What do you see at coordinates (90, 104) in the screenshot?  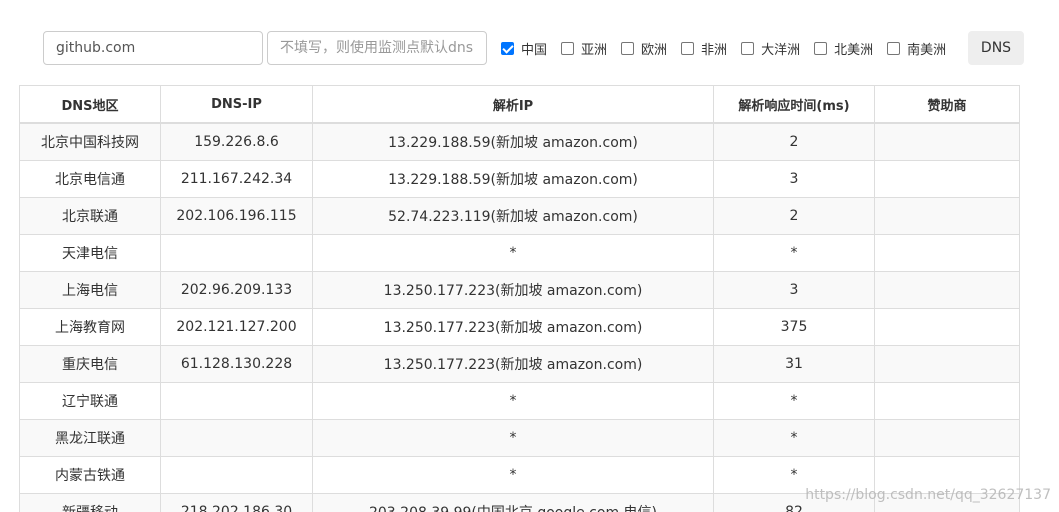 I see `column-header-dns-region: DNS地区` at bounding box center [90, 104].